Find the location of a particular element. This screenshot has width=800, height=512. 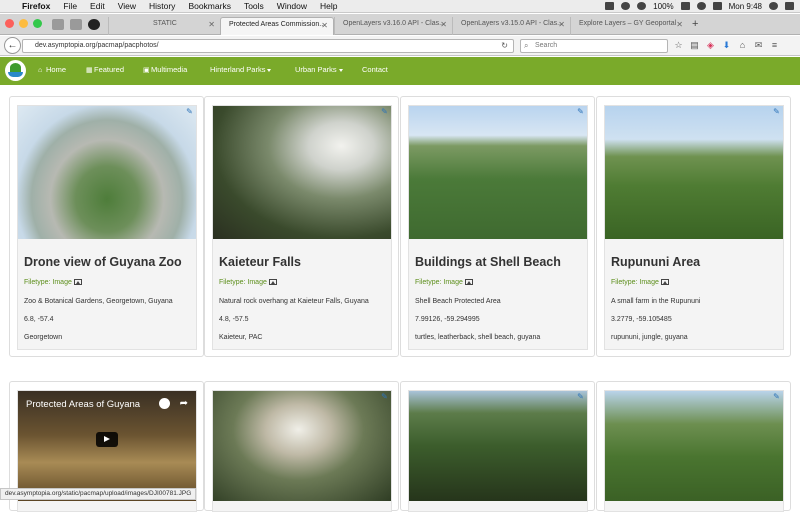

battery-percent: 100% is located at coordinates (663, 6).